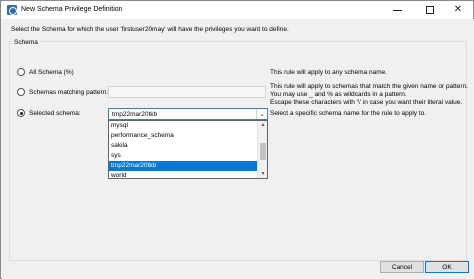  I want to click on maximize-icon, so click(430, 10).